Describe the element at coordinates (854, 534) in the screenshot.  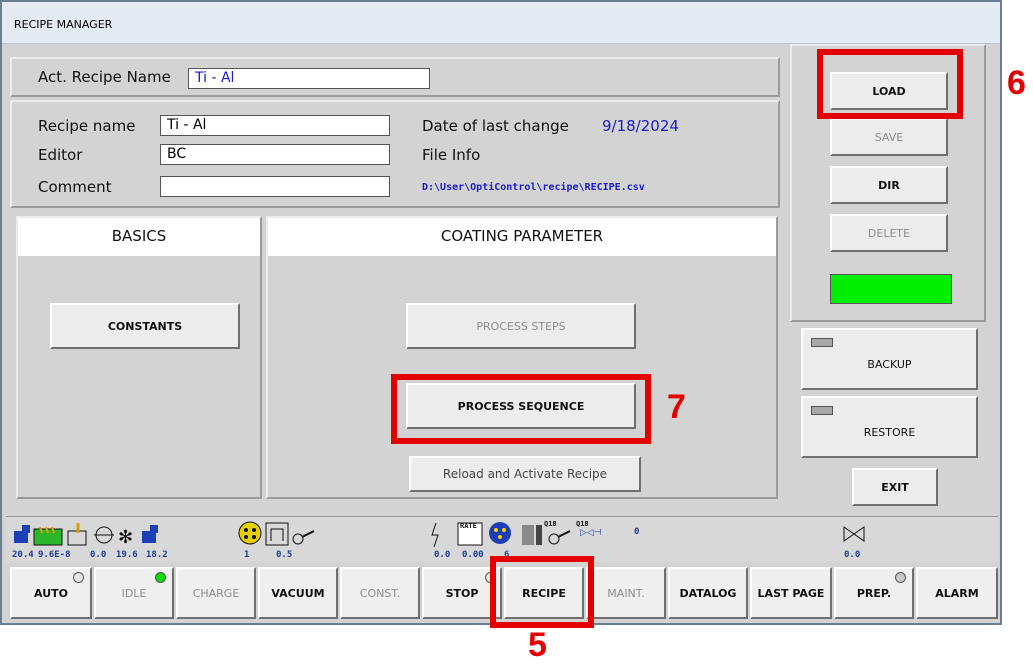
I see `valve-icon` at that location.